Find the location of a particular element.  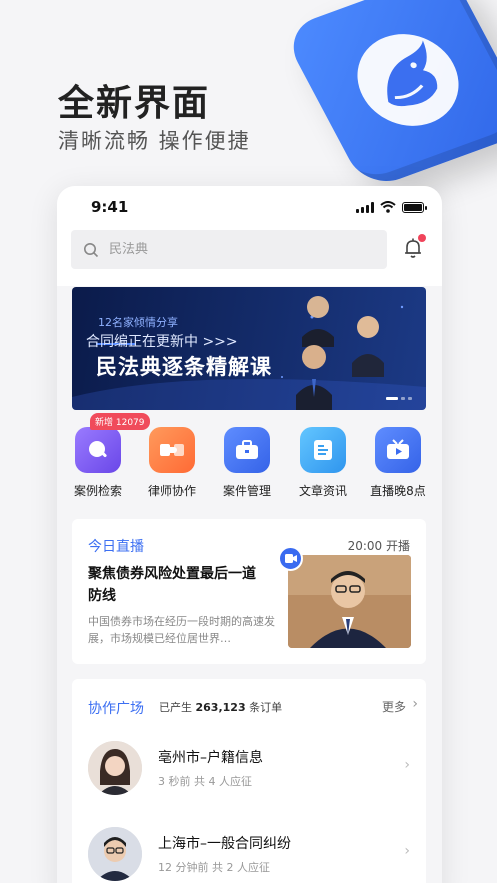

quick-item-live: 直播晚8点 is located at coordinates (398, 463).